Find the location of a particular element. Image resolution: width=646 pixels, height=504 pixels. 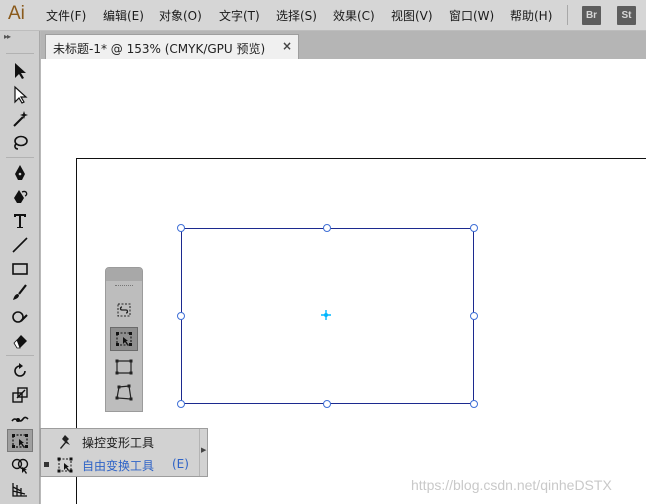

direct-selection-tool is located at coordinates (20, 94).